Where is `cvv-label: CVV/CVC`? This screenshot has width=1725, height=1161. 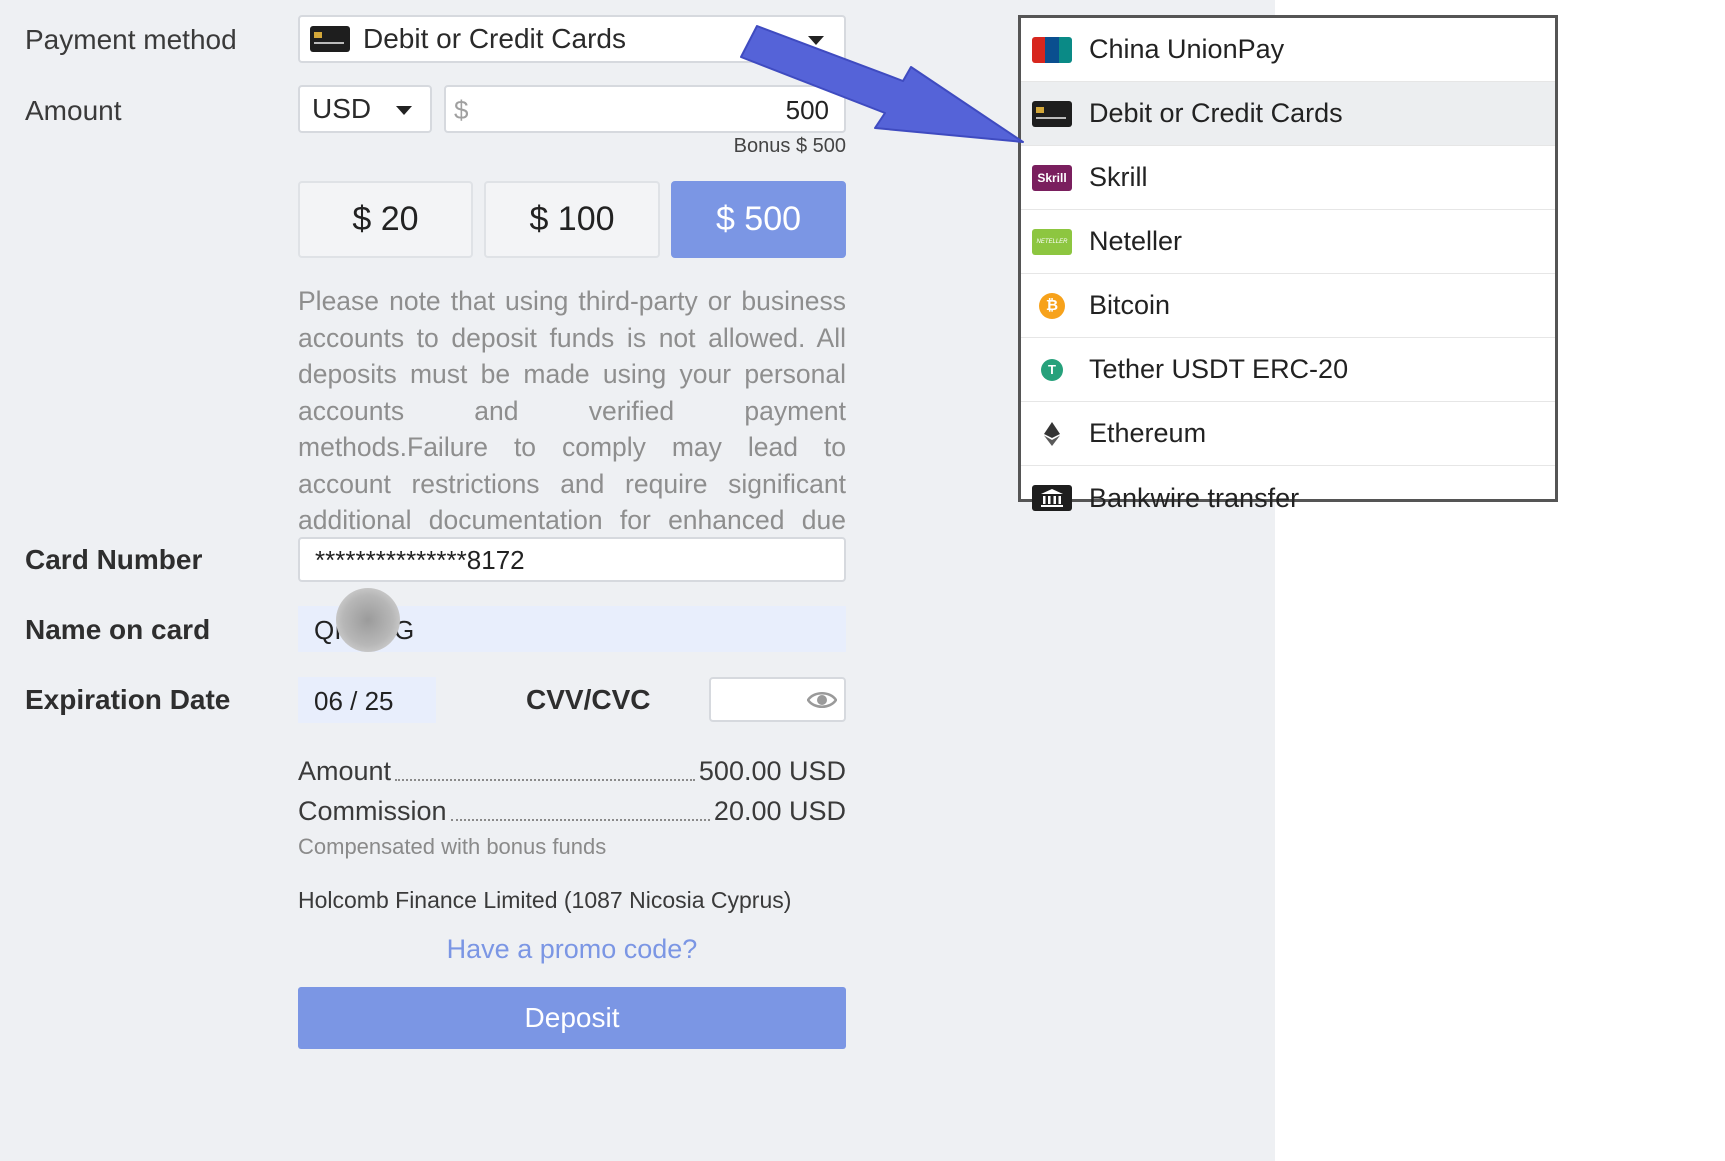
cvv-label: CVV/CVC is located at coordinates (588, 699).